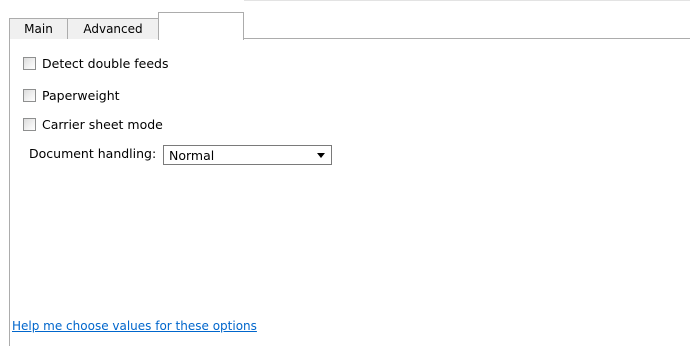 The height and width of the screenshot is (346, 690). I want to click on document-handling-value: Normal, so click(192, 155).